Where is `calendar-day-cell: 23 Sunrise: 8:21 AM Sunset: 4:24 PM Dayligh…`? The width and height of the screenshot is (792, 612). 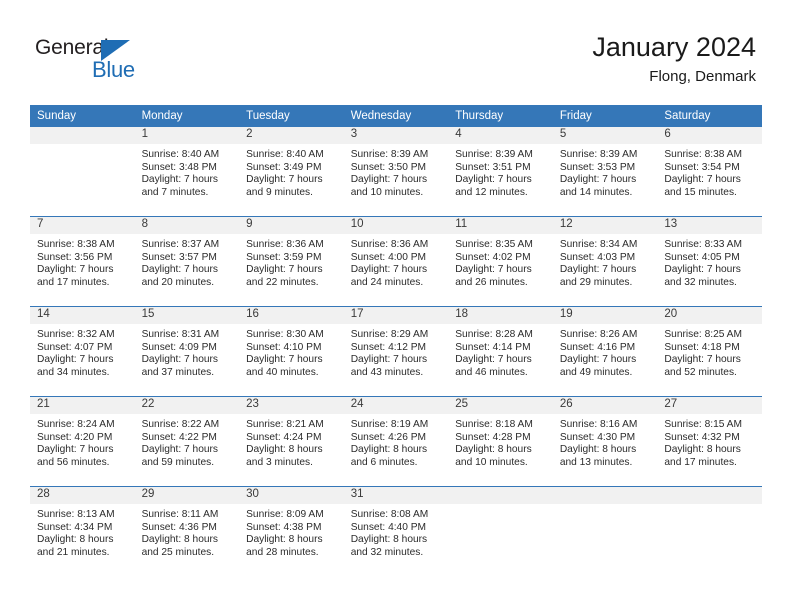
calendar-day-cell: 23 Sunrise: 8:21 AM Sunset: 4:24 PM Dayligh… is located at coordinates (291, 441).